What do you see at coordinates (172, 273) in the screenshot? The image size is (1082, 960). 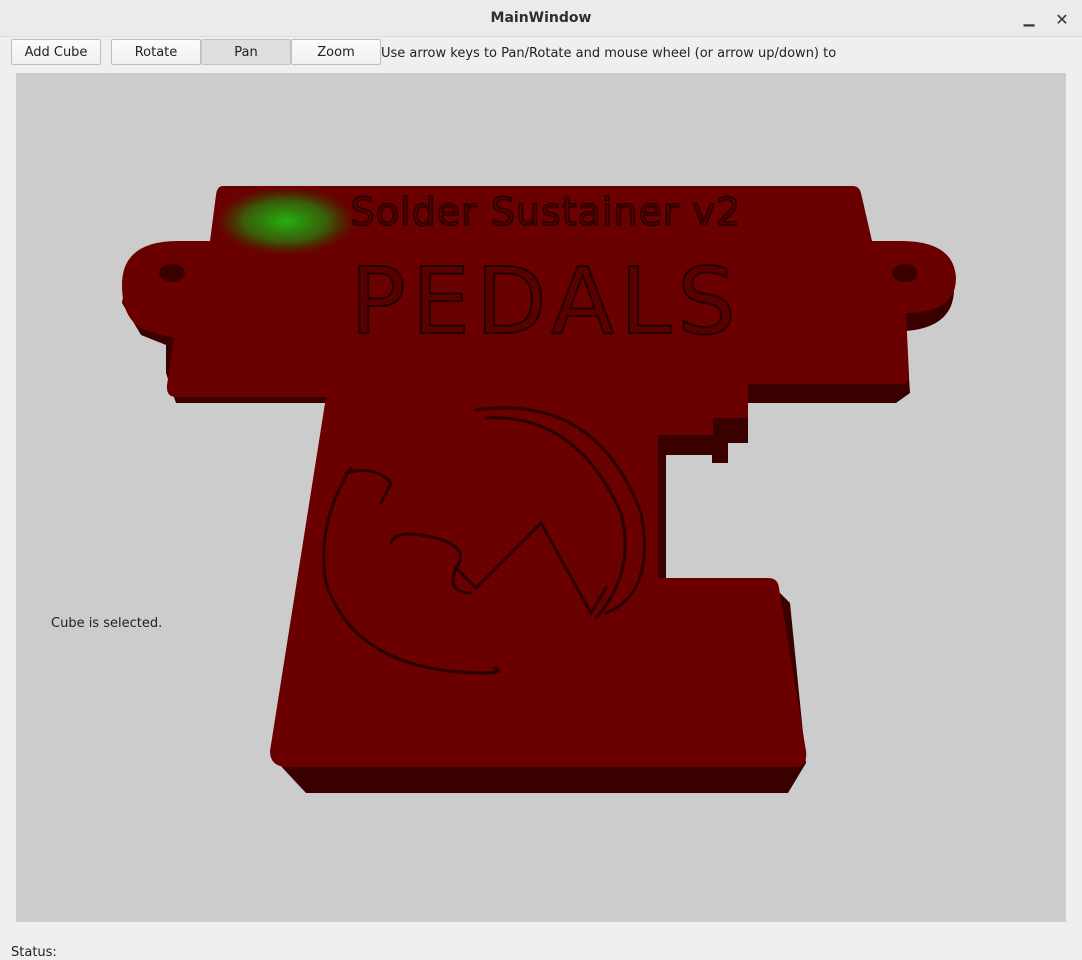 I see `left-hole` at bounding box center [172, 273].